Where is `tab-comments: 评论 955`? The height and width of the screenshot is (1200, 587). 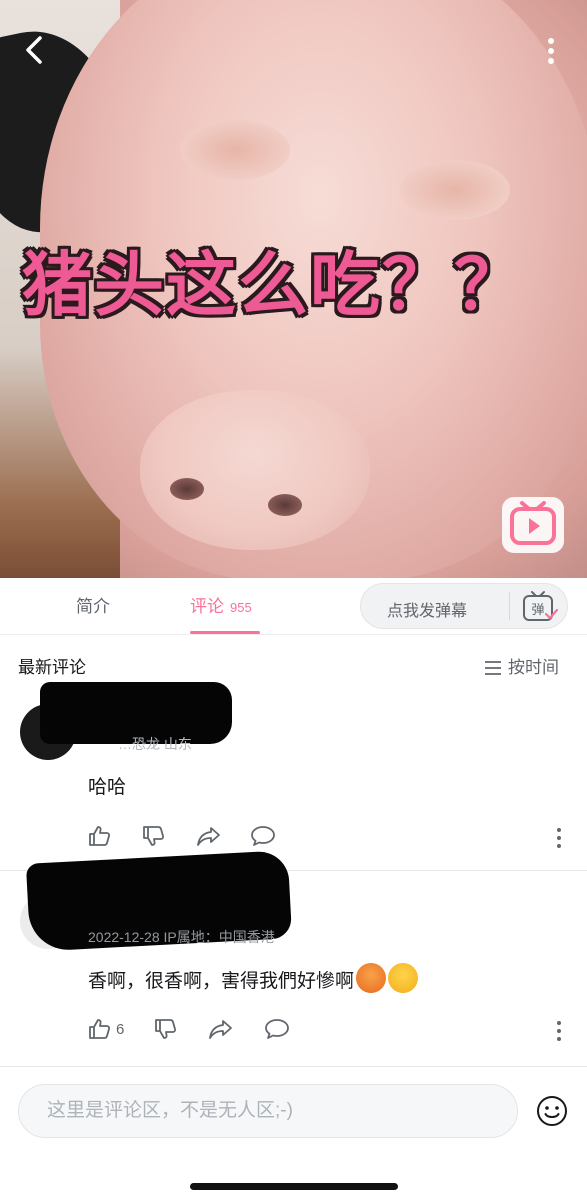
tab-comments: 评论 955 is located at coordinates (221, 604).